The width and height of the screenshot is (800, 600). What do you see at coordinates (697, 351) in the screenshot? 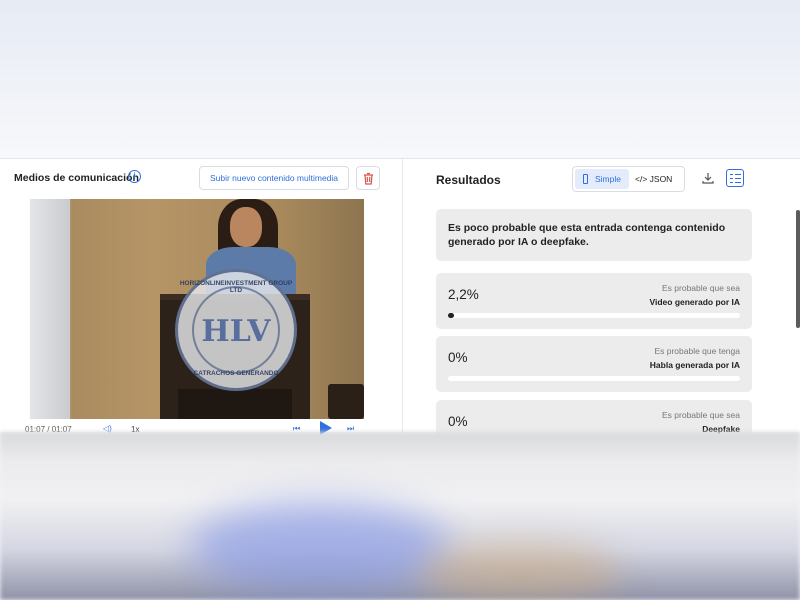
I see `result-label-top: Es probable que tenga` at bounding box center [697, 351].